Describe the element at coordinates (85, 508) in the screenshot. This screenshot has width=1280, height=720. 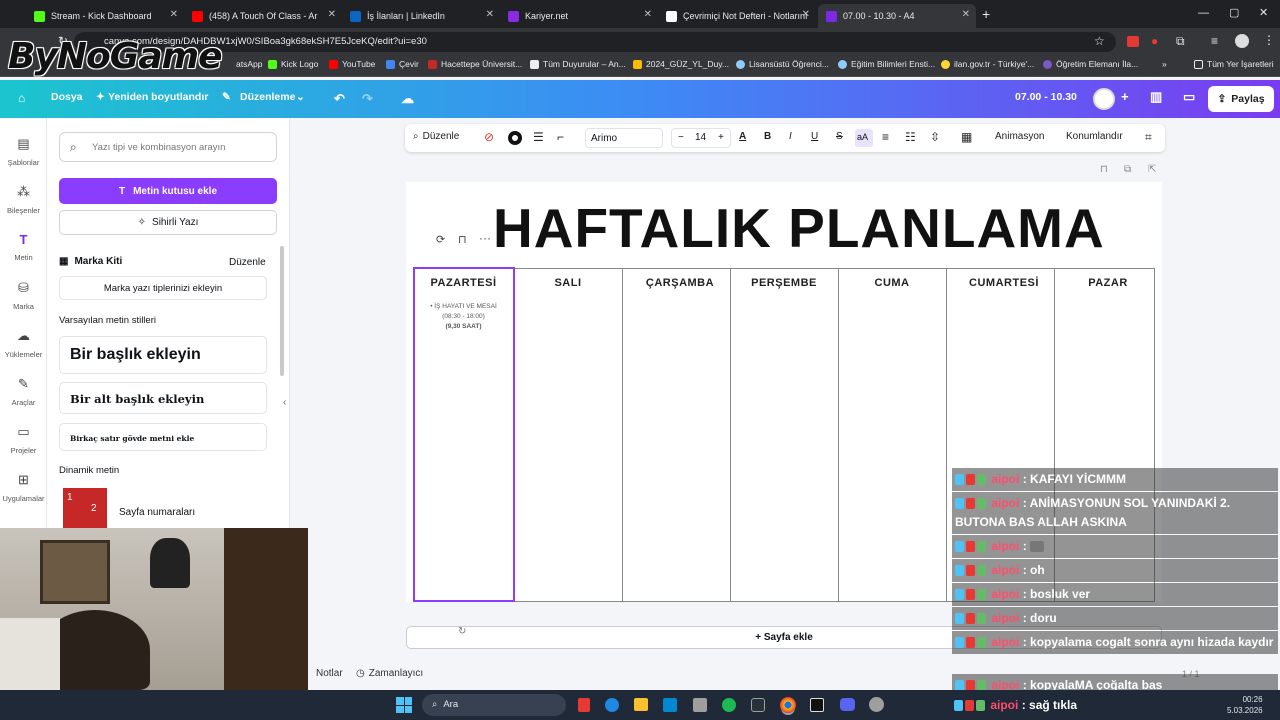
I see `page-numbers-thumbnail: 12` at that location.